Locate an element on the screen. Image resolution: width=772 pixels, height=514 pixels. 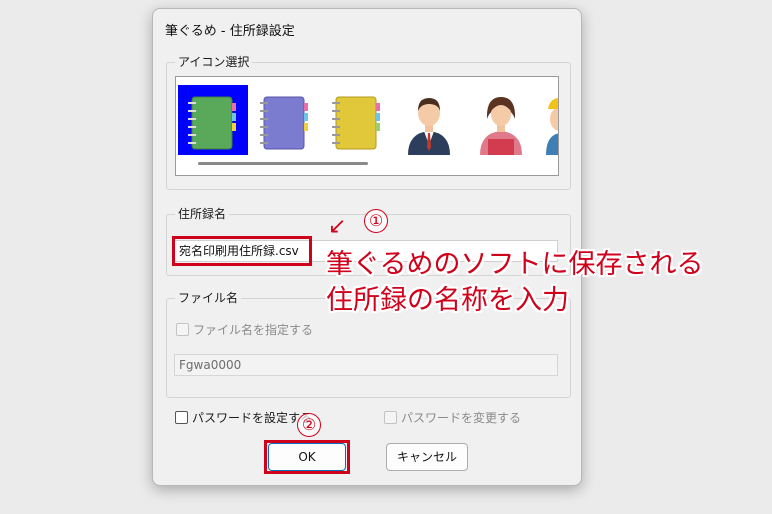
file-name-input: Fgwa0000 is located at coordinates (366, 365).